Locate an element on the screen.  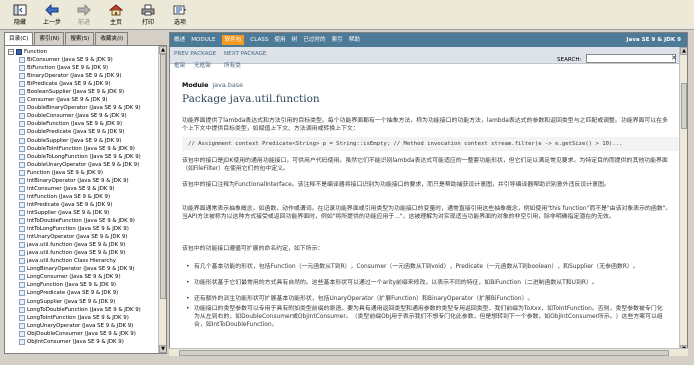
tree-item: Consumer (Java SE 9 & JDK 9) is located at coordinates (63, 100).